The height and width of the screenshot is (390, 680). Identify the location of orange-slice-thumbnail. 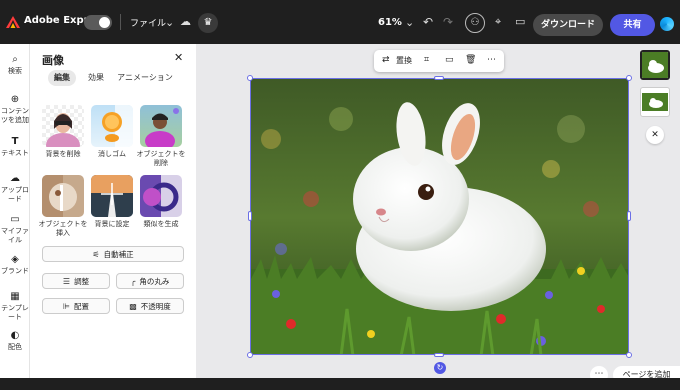
(117, 126).